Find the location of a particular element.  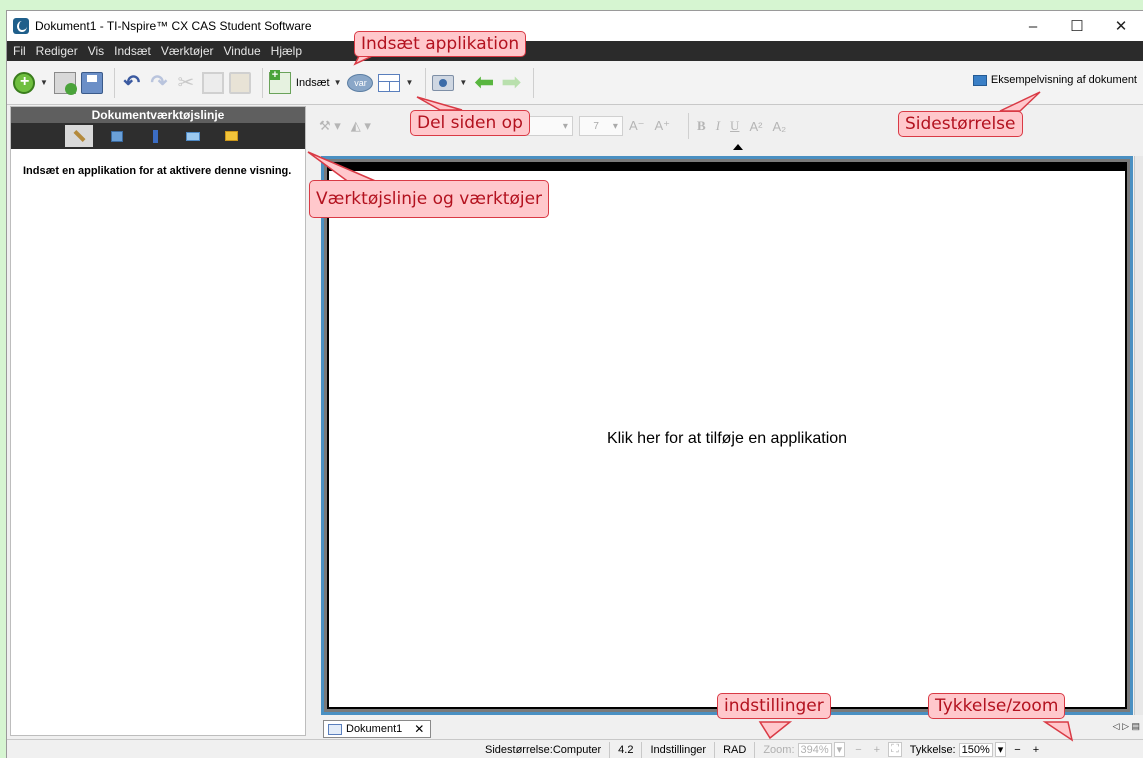

thickness-label: Tykkelse: is located at coordinates (932, 749).